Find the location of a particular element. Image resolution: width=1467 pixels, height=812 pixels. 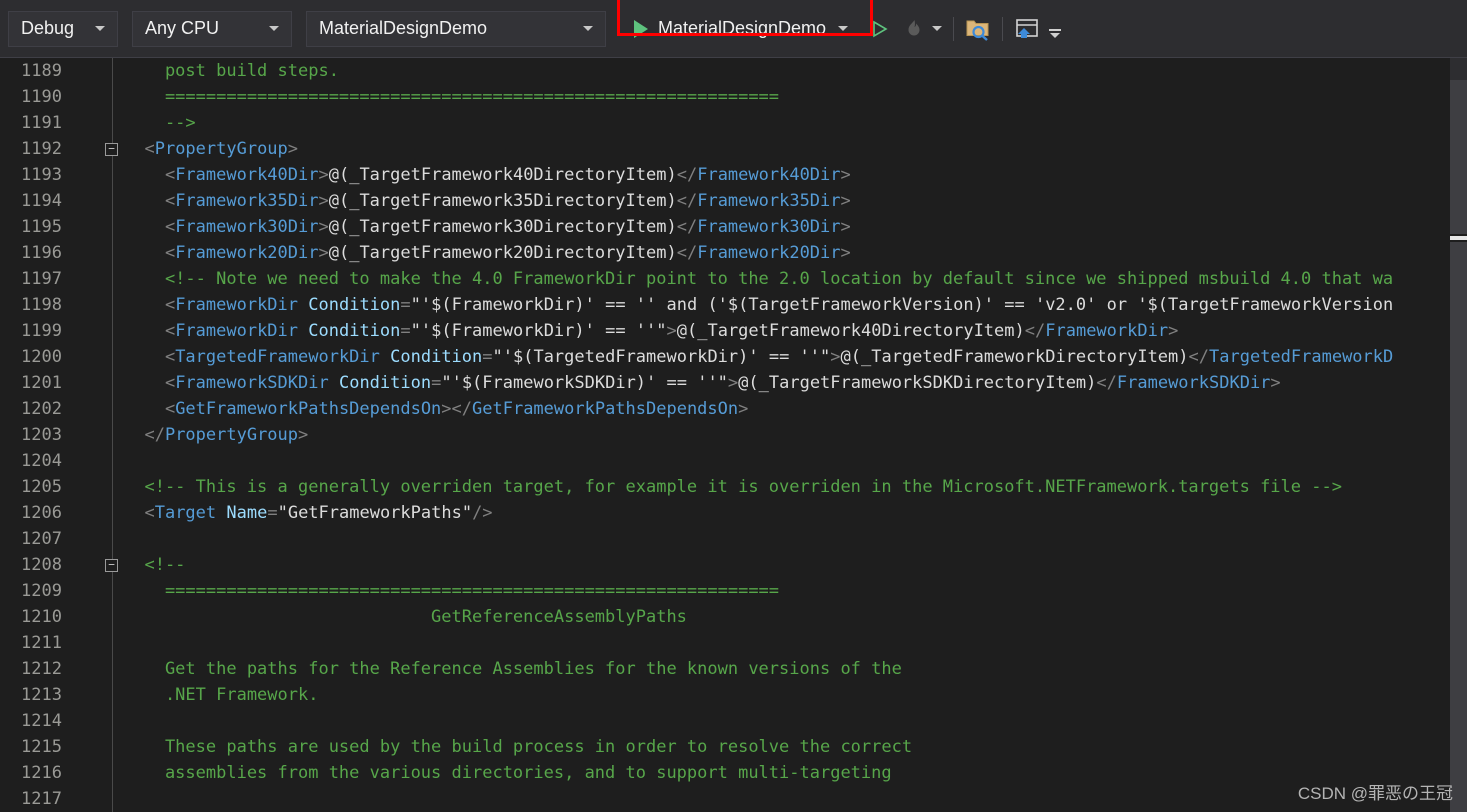

hot-reload-chevron-down-icon is located at coordinates (937, 28).